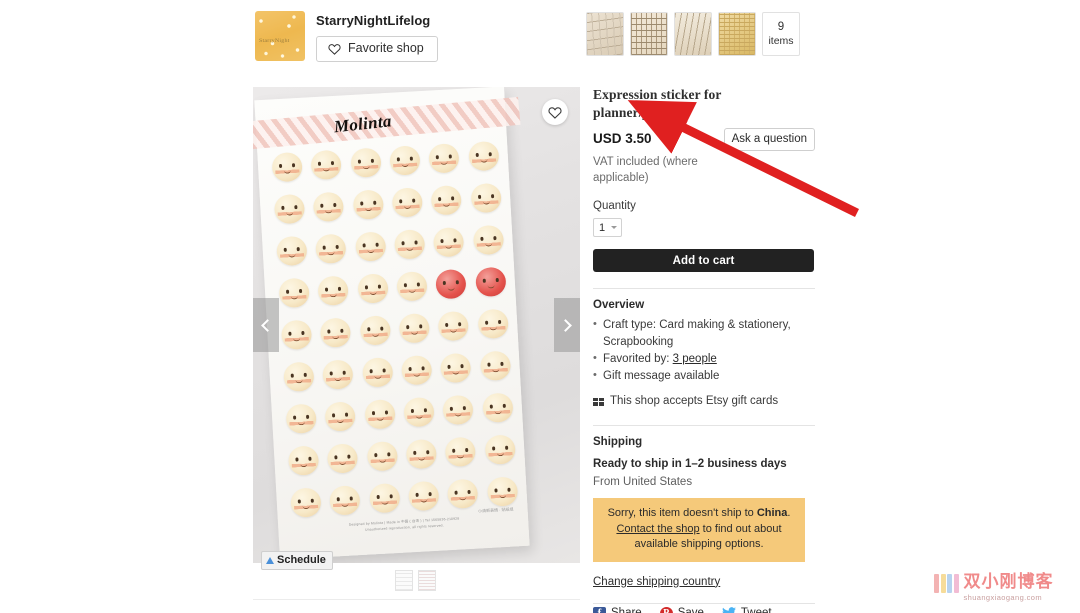 This screenshot has width=1080, height=613. Describe the element at coordinates (781, 34) in the screenshot. I see `shop-items-count-button: 9 items` at that location.